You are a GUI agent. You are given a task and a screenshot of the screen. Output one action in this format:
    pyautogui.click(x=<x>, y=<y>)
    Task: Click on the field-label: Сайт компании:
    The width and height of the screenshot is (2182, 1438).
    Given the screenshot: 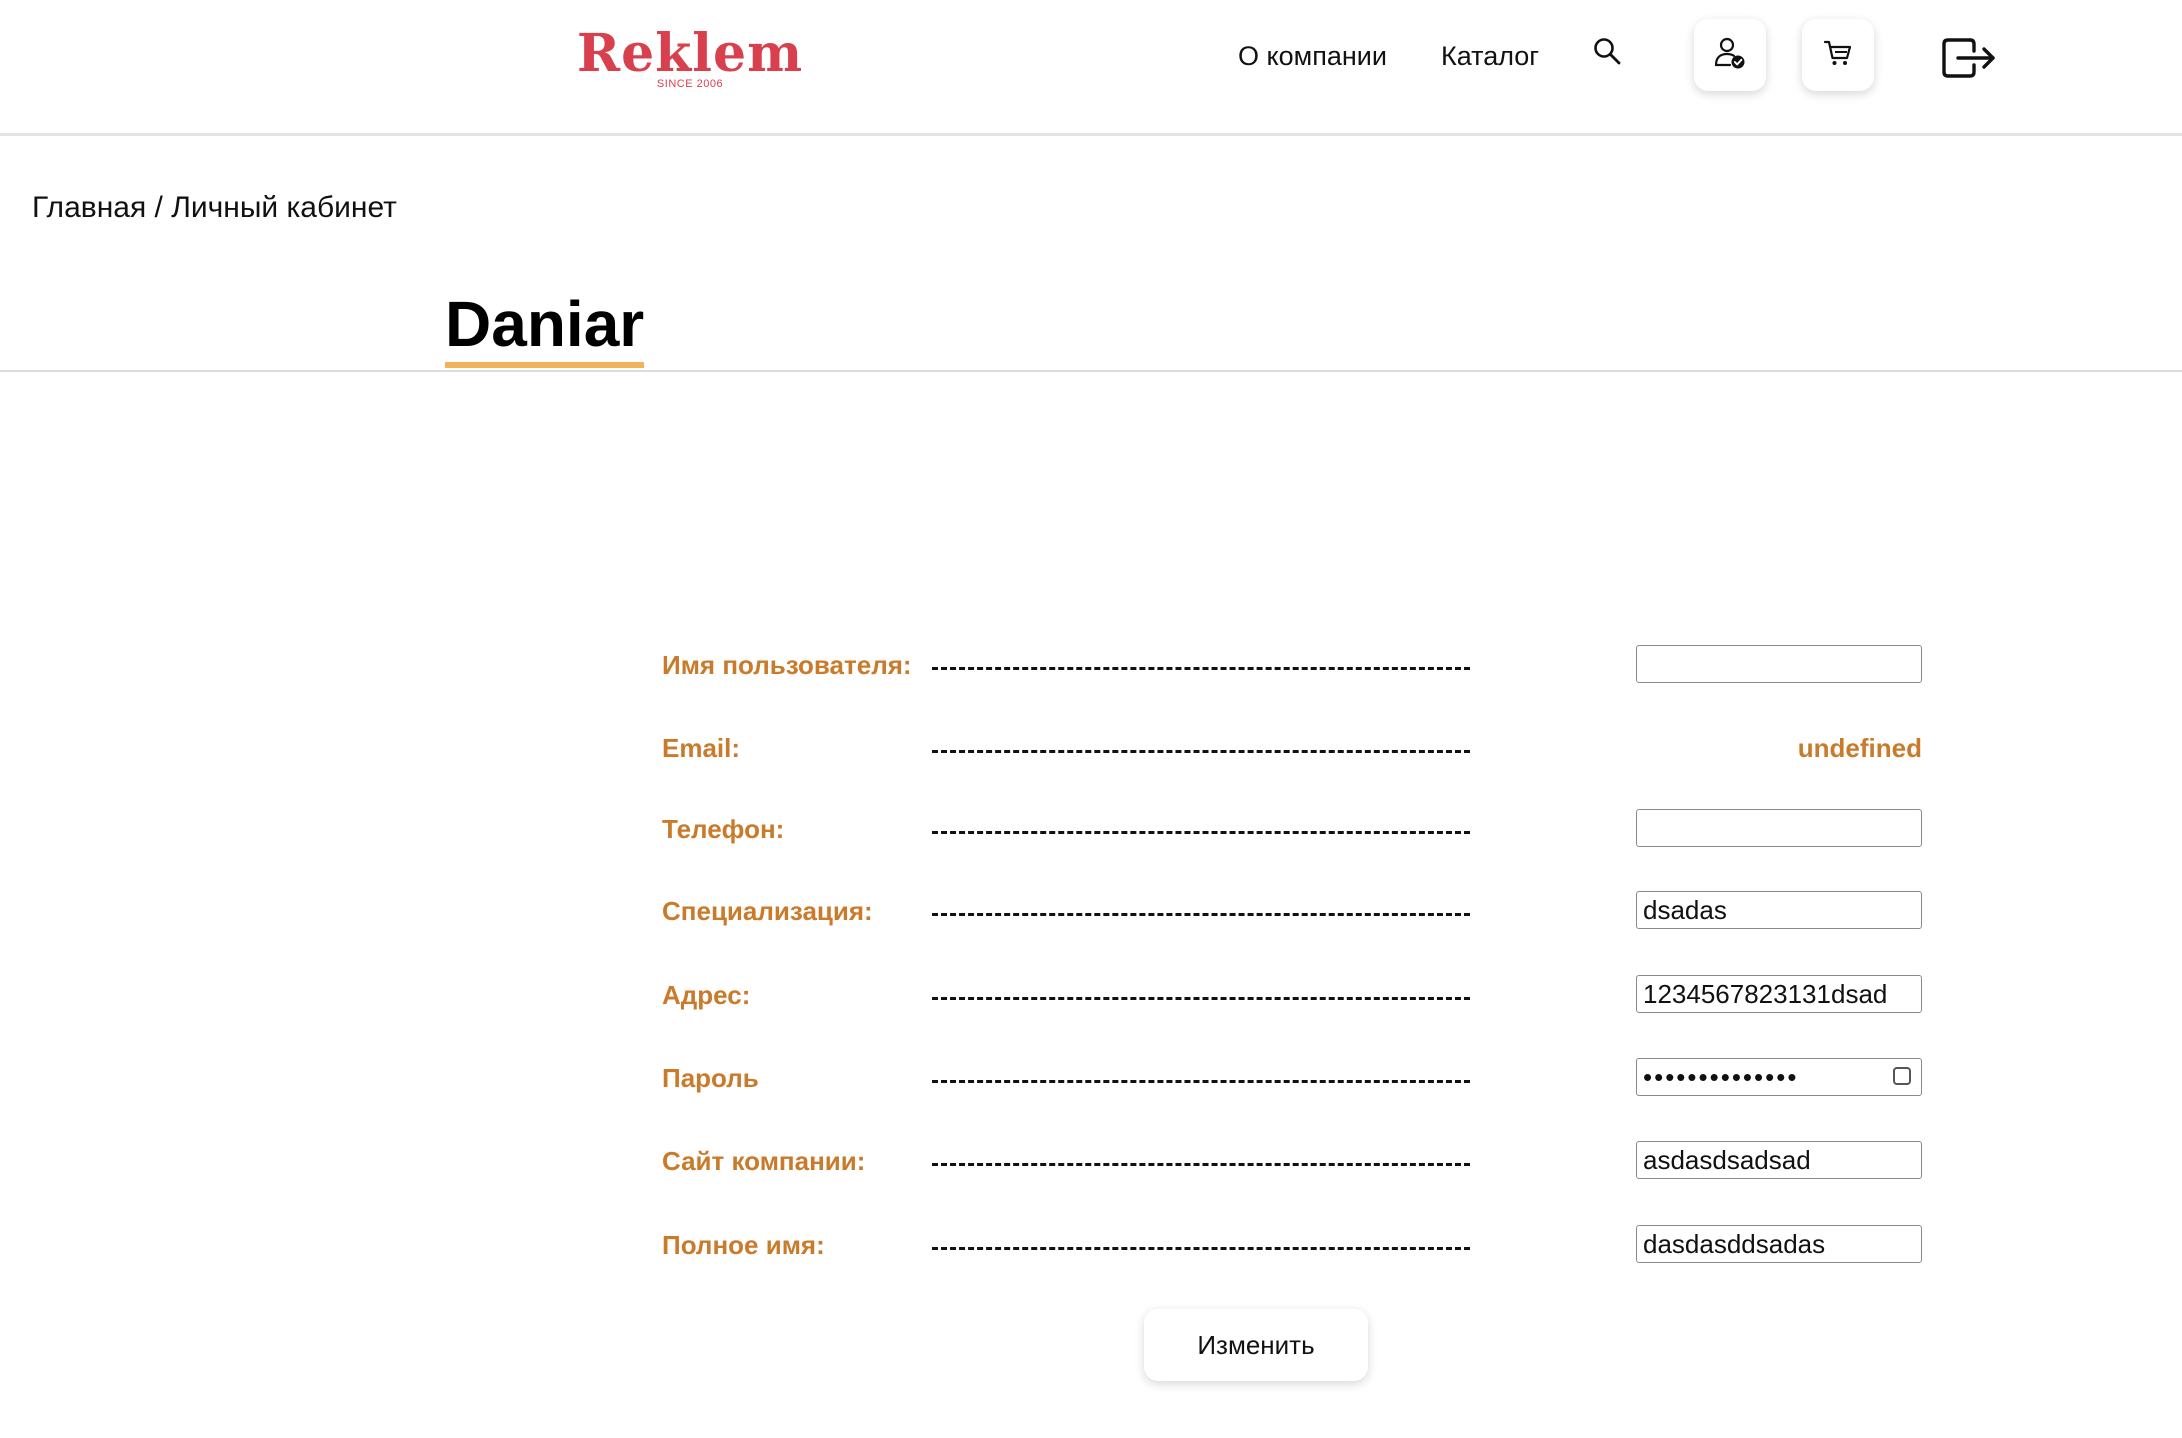 What is the action you would take?
    pyautogui.click(x=764, y=1161)
    